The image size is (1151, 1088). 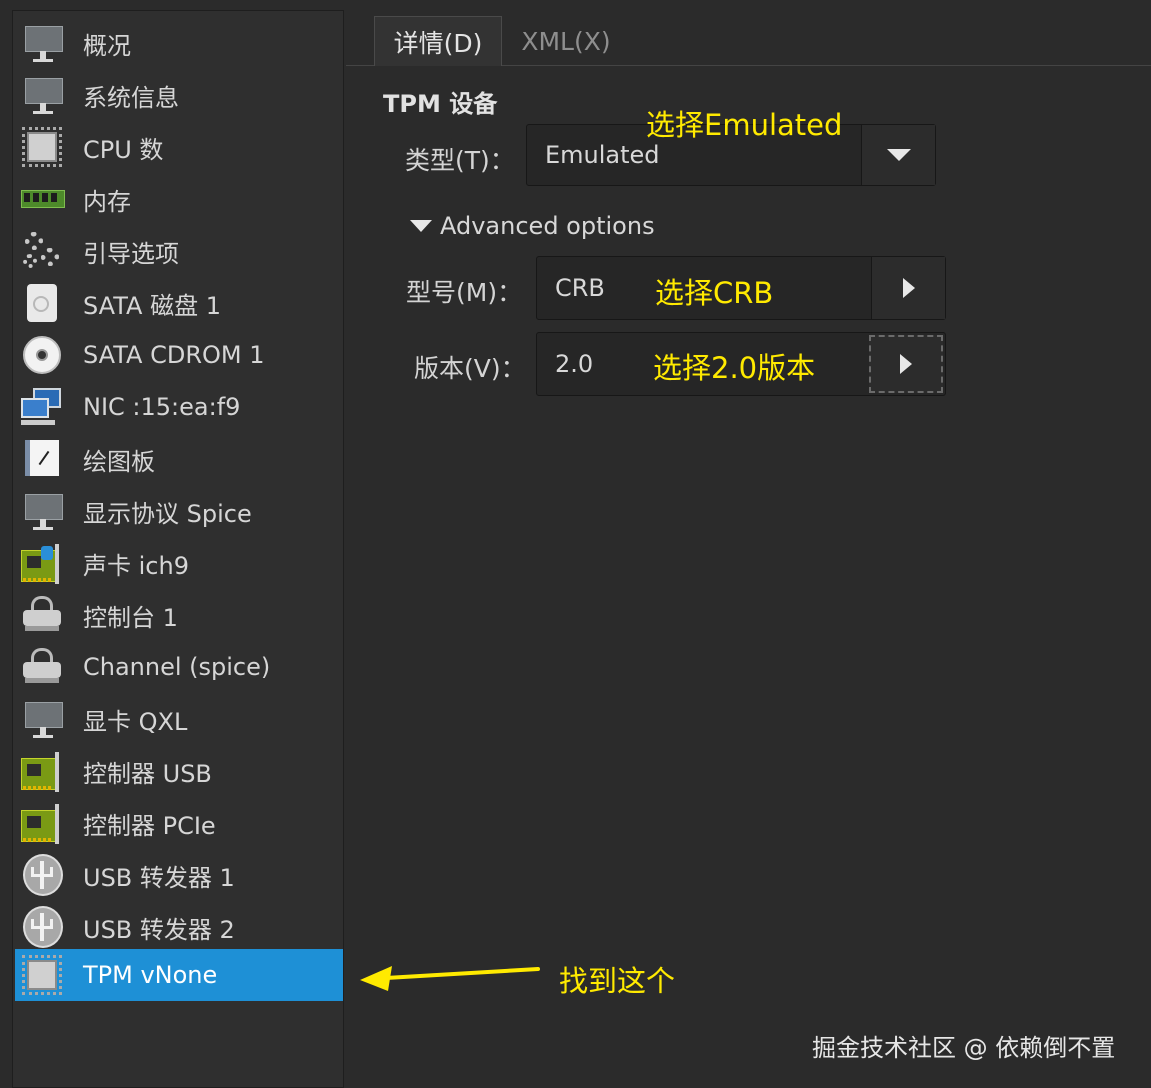 I want to click on annotation-model: 选择CRB, so click(x=714, y=293).